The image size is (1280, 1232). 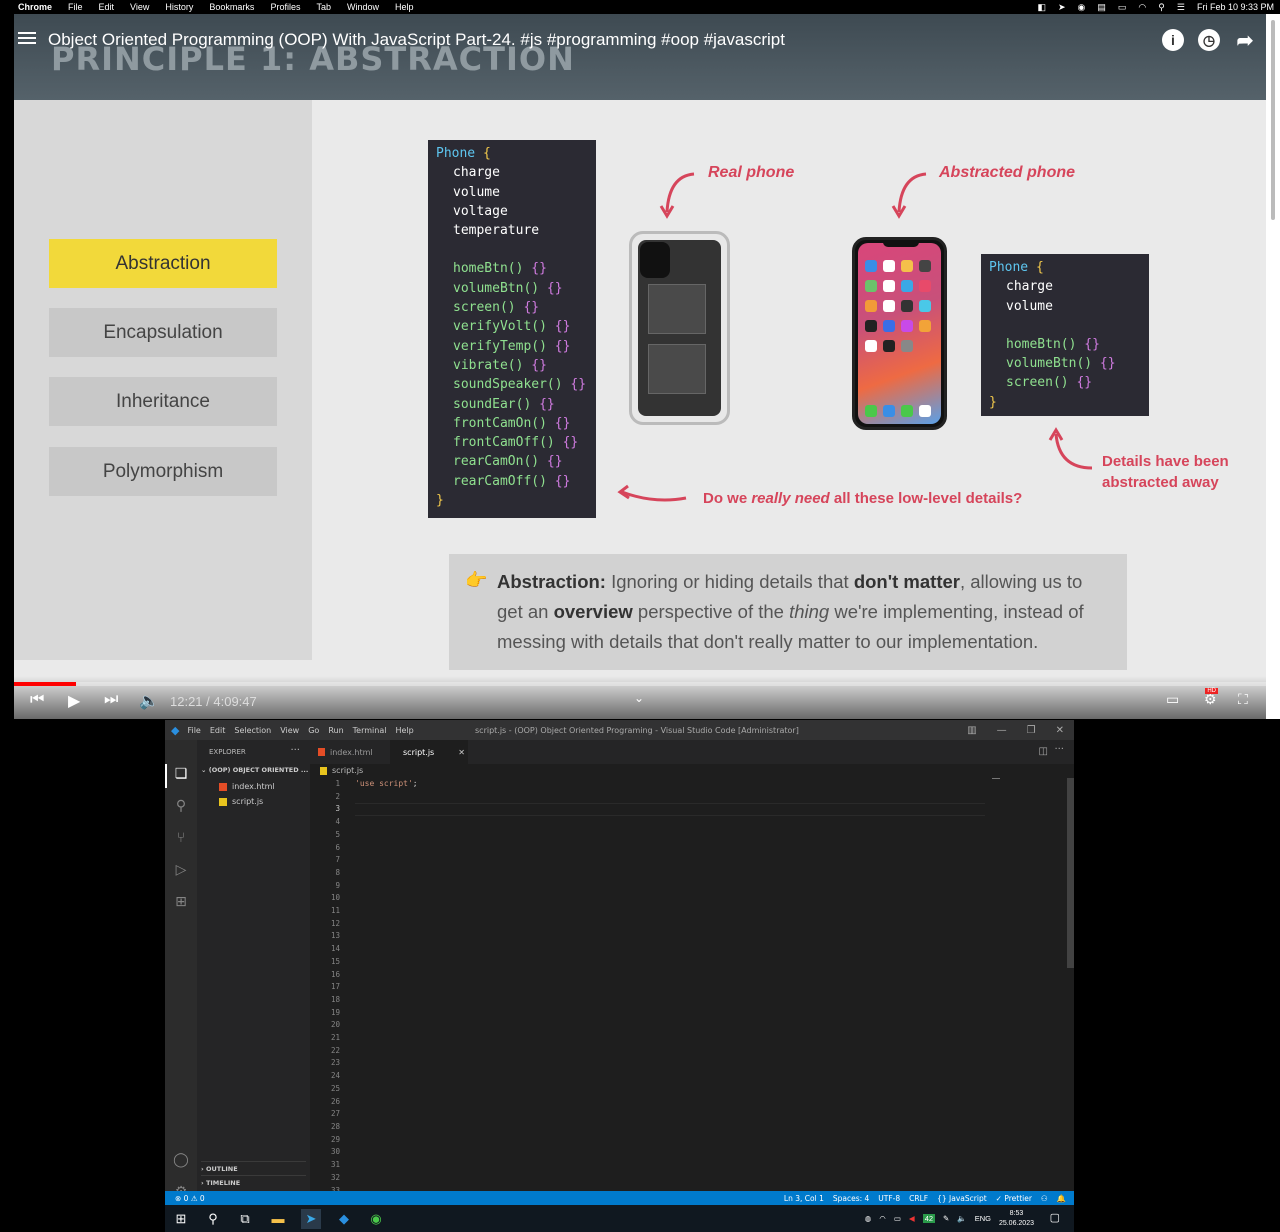 What do you see at coordinates (181, 807) in the screenshot?
I see `search-icon: ⚲` at bounding box center [181, 807].